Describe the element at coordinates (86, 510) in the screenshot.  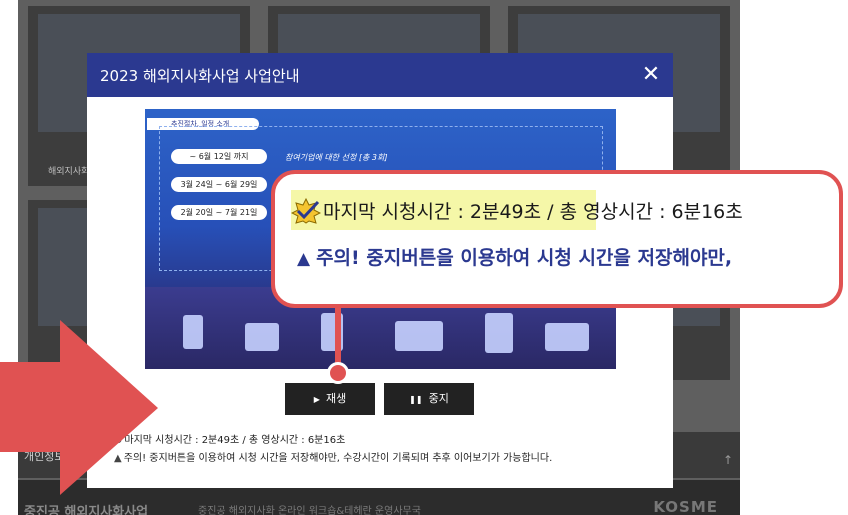
I see `footer-brand: 중진공 해외지사화사업` at that location.